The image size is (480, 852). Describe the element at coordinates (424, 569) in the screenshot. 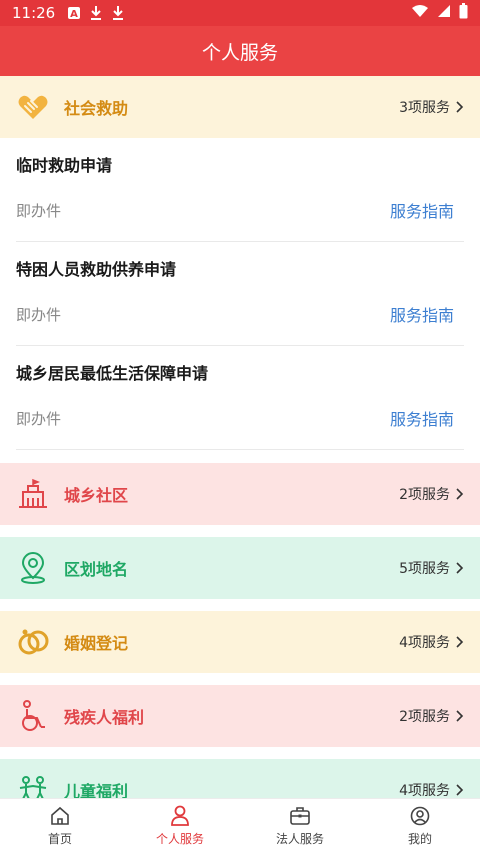

I see `category-count-text: 5项服务` at that location.